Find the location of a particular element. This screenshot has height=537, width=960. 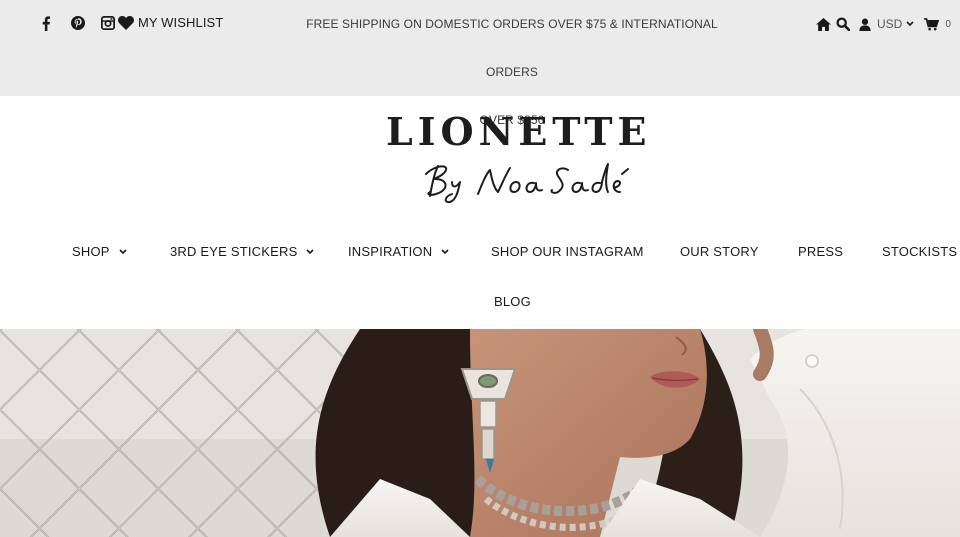

nav-item-shop: SHOP is located at coordinates (99, 251).